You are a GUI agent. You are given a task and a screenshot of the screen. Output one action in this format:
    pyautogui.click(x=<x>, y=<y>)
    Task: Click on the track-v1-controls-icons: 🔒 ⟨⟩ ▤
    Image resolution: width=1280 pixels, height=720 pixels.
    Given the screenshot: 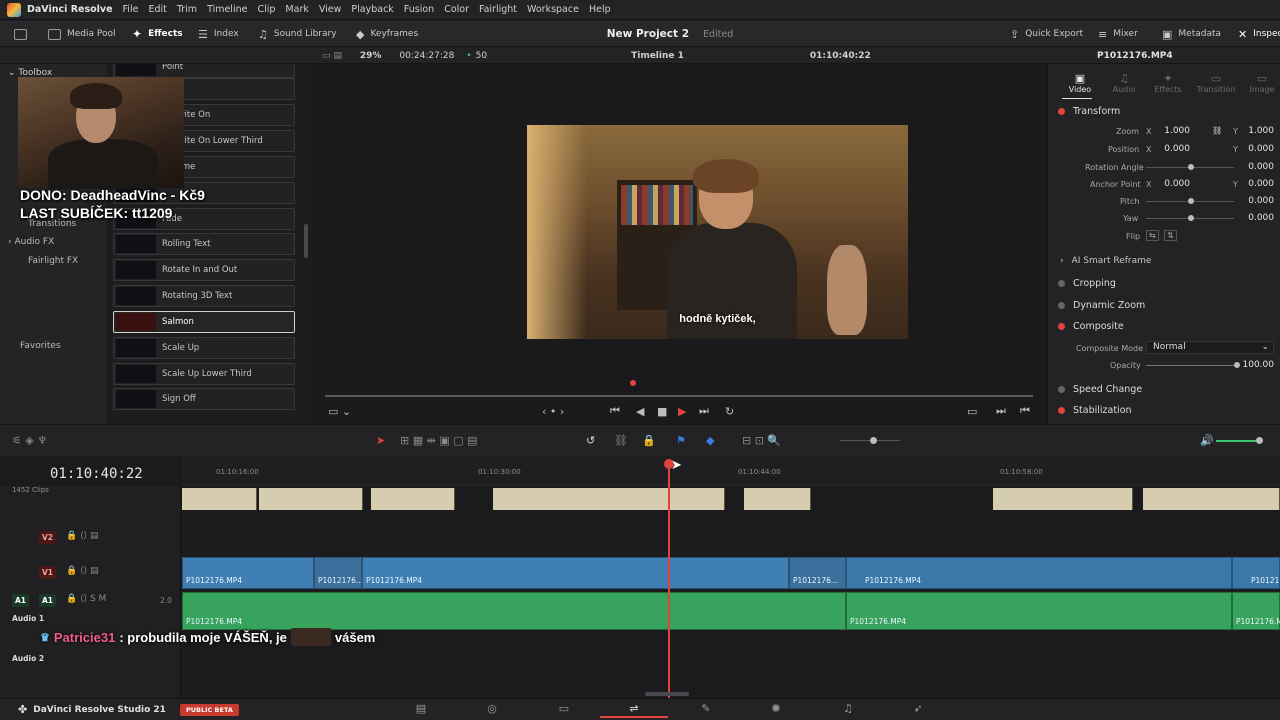 What is the action you would take?
    pyautogui.click(x=82, y=571)
    